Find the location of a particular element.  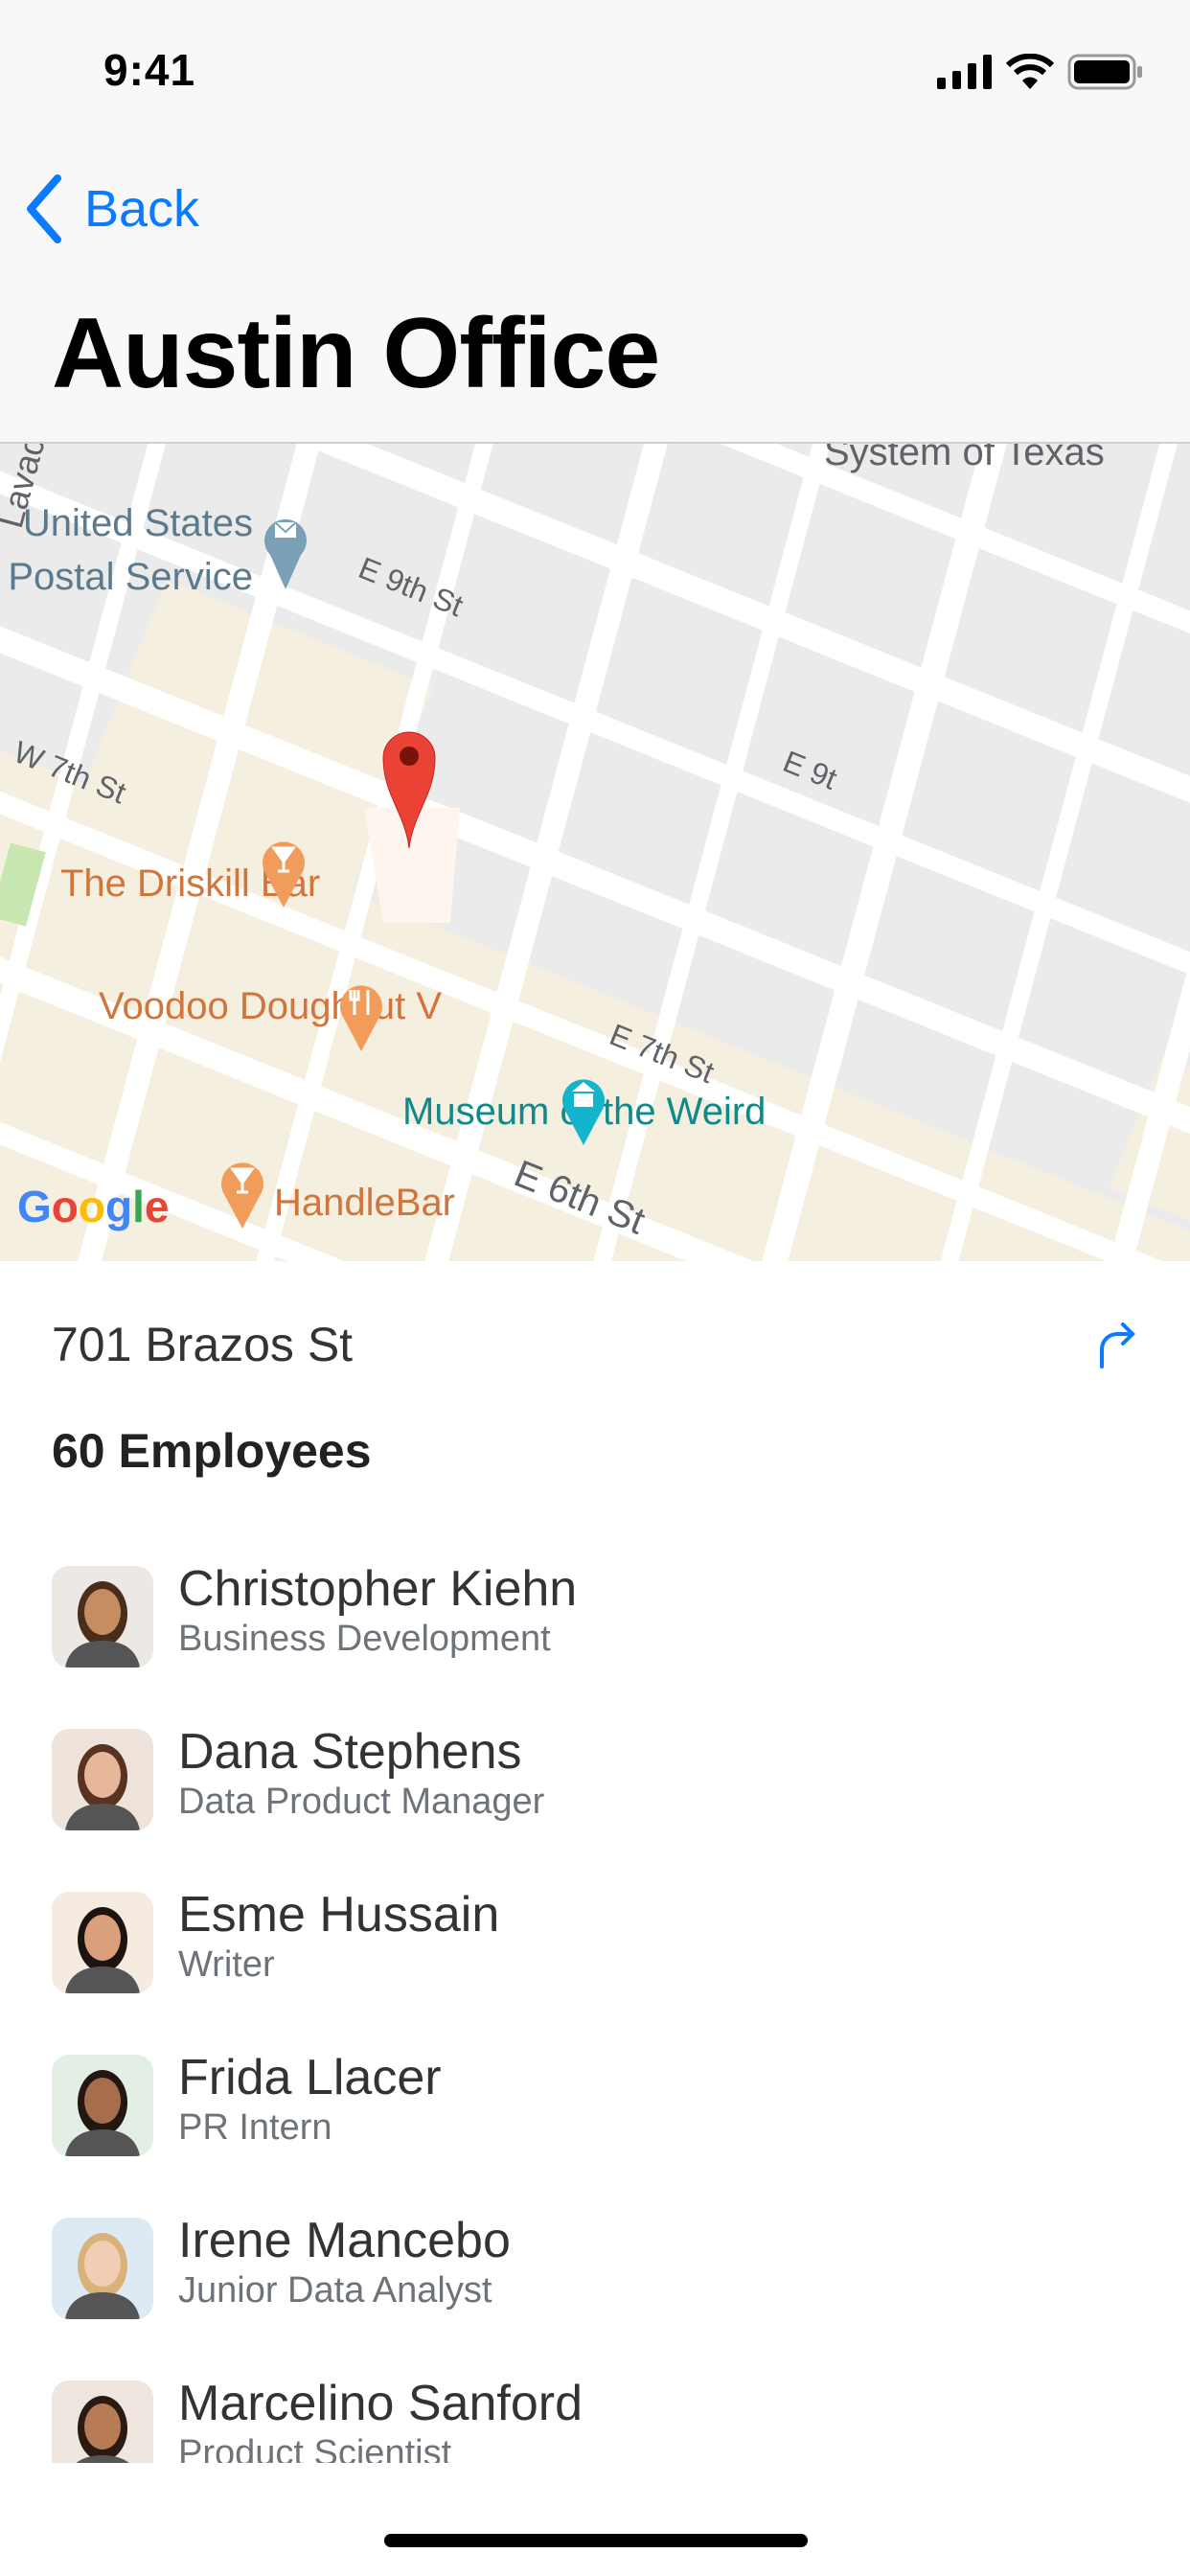

page-title: Austin Office is located at coordinates (356, 353).